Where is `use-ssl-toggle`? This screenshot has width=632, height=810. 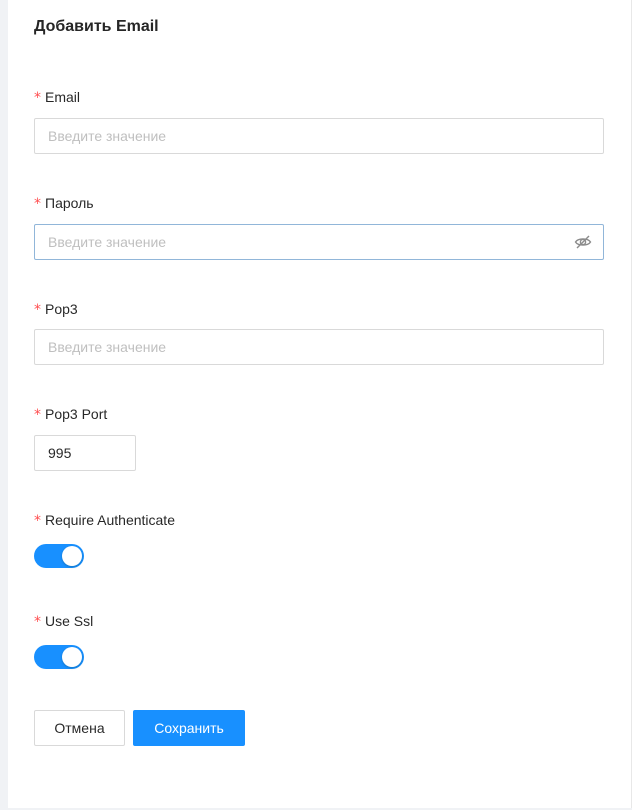 use-ssl-toggle is located at coordinates (59, 657).